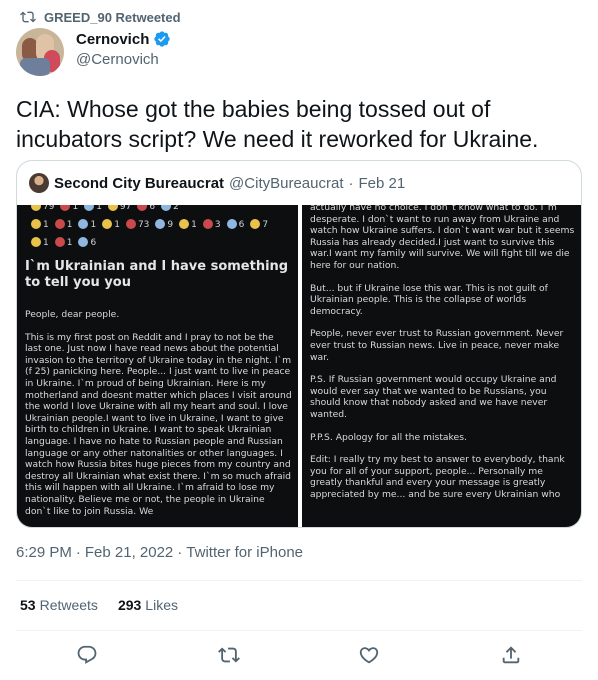 The image size is (598, 680). Describe the element at coordinates (88, 656) in the screenshot. I see `reply-icon` at that location.